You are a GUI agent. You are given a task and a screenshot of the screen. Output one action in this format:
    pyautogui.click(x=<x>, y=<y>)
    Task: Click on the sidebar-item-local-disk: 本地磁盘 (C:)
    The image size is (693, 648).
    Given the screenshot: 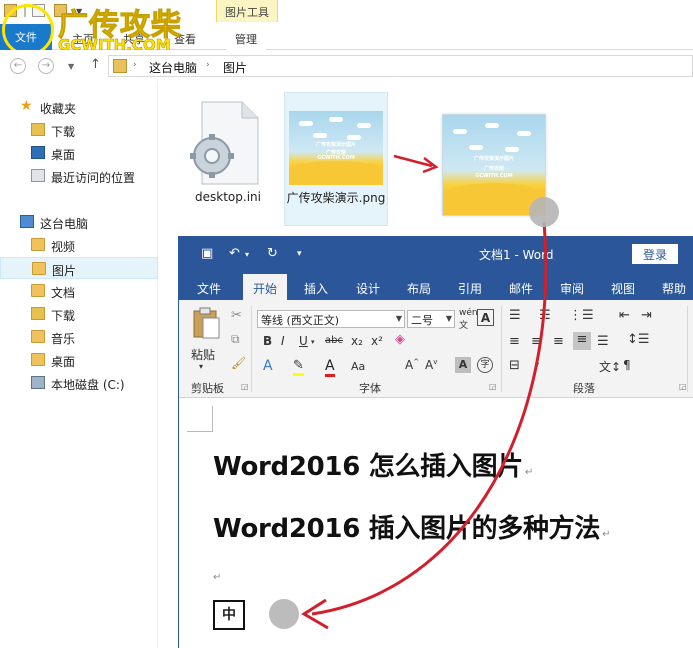 What is the action you would take?
    pyautogui.click(x=79, y=383)
    